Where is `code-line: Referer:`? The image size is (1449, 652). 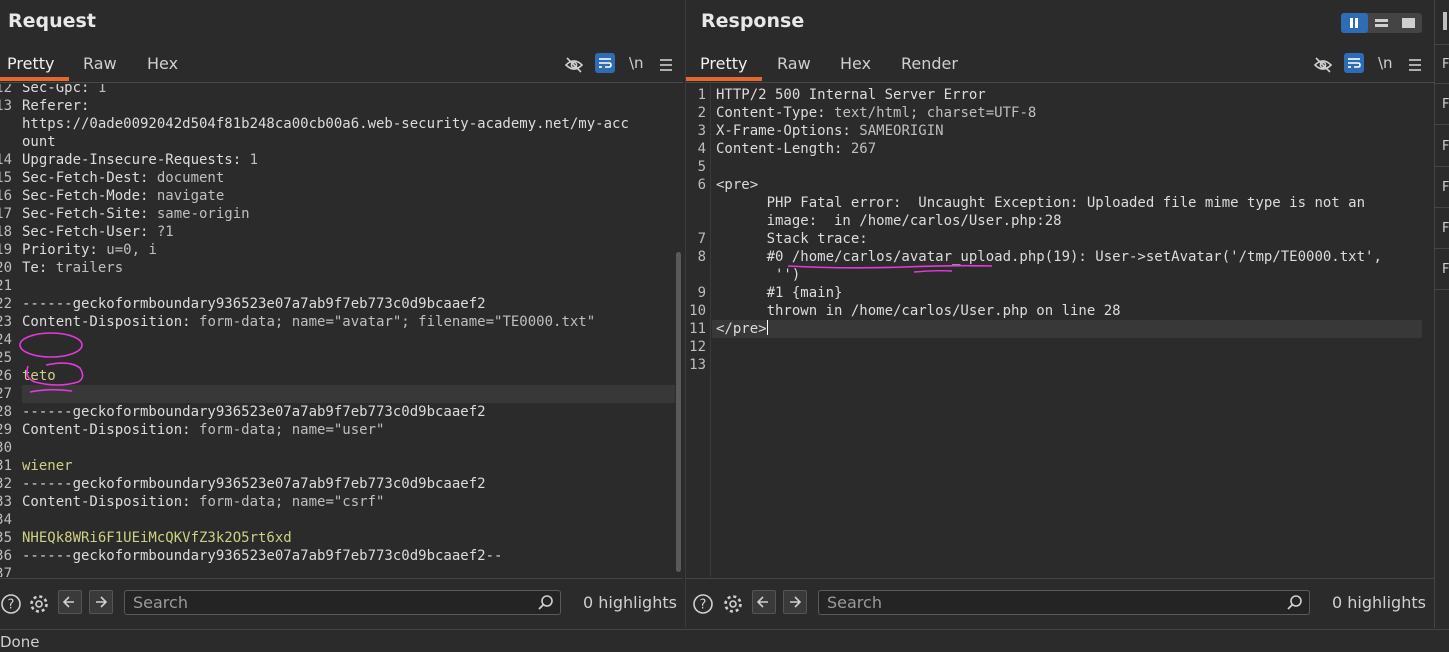
code-line: Referer: is located at coordinates (60, 106).